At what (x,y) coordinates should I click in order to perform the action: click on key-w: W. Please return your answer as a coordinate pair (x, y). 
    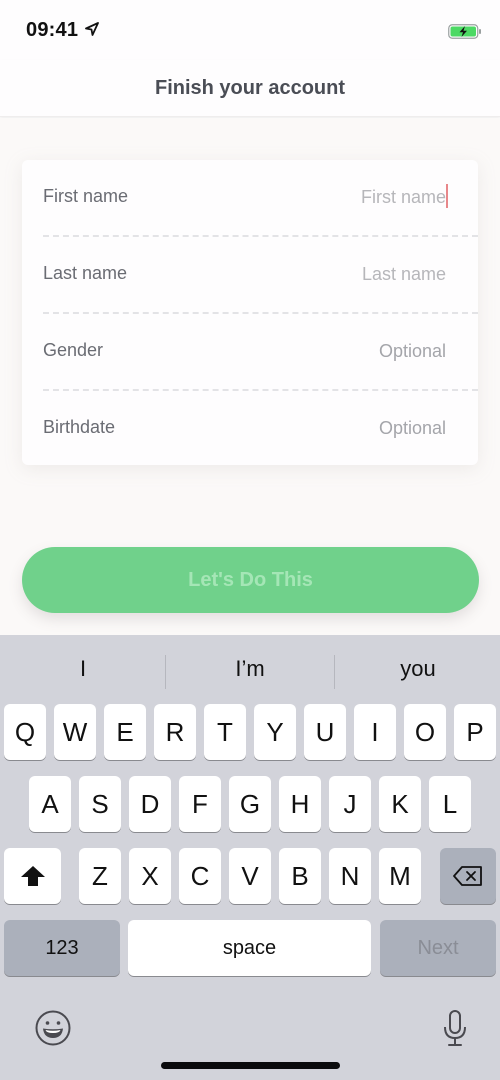
    Looking at the image, I should click on (75, 732).